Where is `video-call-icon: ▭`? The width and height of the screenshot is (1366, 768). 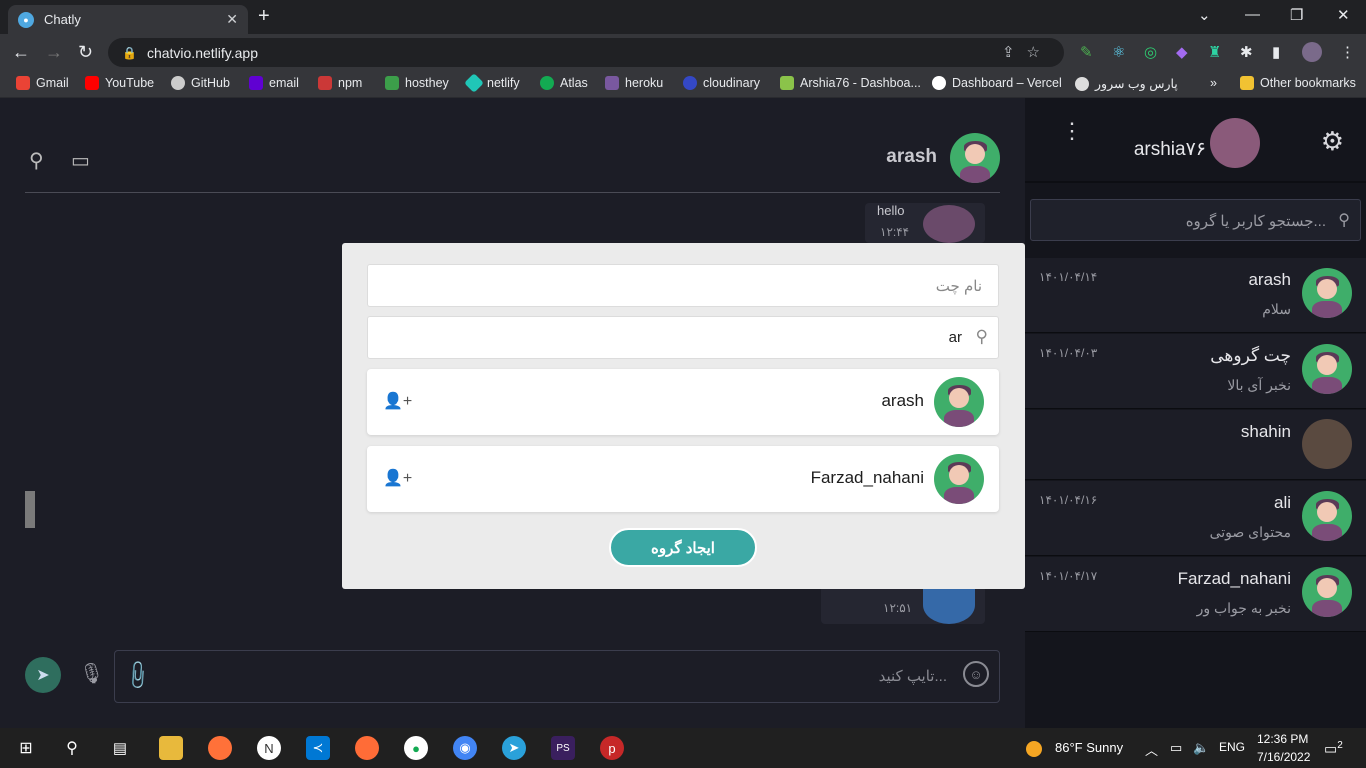
video-call-icon: ▭ is located at coordinates (80, 160).